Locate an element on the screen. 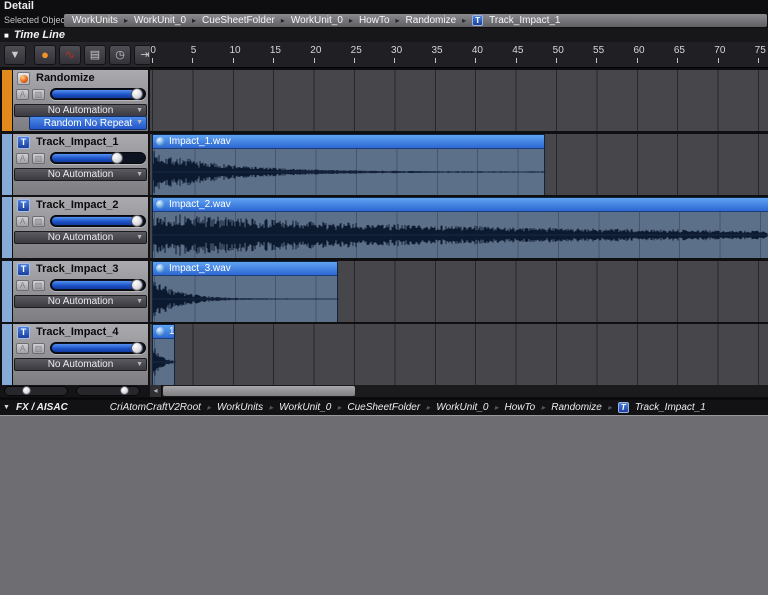 The image size is (768, 595). track-controls-row: A ▥ is located at coordinates (80, 159).